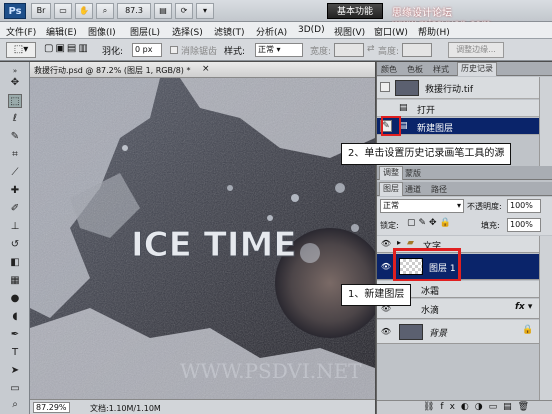 The width and height of the screenshot is (552, 414). What do you see at coordinates (51, 407) in the screenshot?
I see `zoom-status: 87.29%` at bounding box center [51, 407].